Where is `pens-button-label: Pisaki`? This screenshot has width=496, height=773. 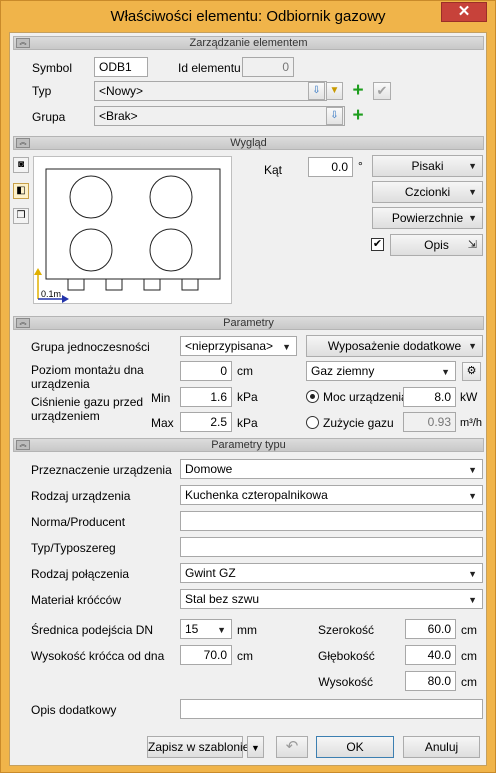
pens-button-label: Pisaki is located at coordinates (427, 166).